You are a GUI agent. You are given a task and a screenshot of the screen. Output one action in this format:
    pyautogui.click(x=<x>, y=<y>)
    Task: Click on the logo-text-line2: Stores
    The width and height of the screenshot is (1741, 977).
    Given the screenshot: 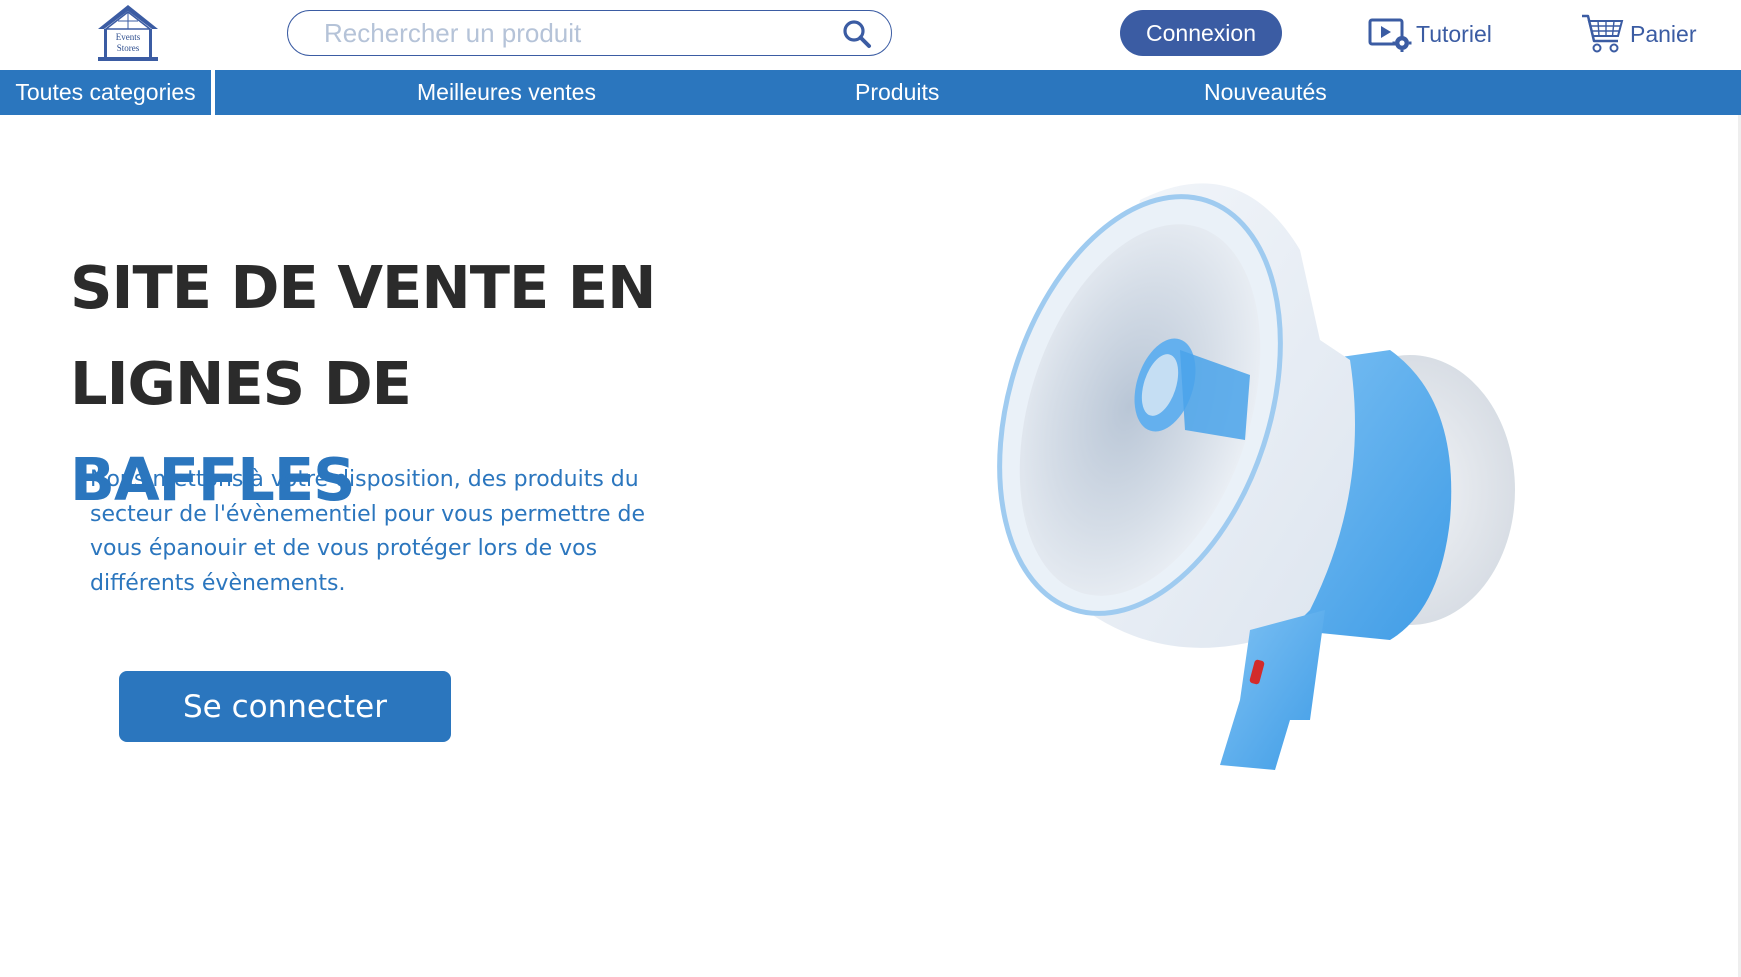 What is the action you would take?
    pyautogui.click(x=128, y=48)
    